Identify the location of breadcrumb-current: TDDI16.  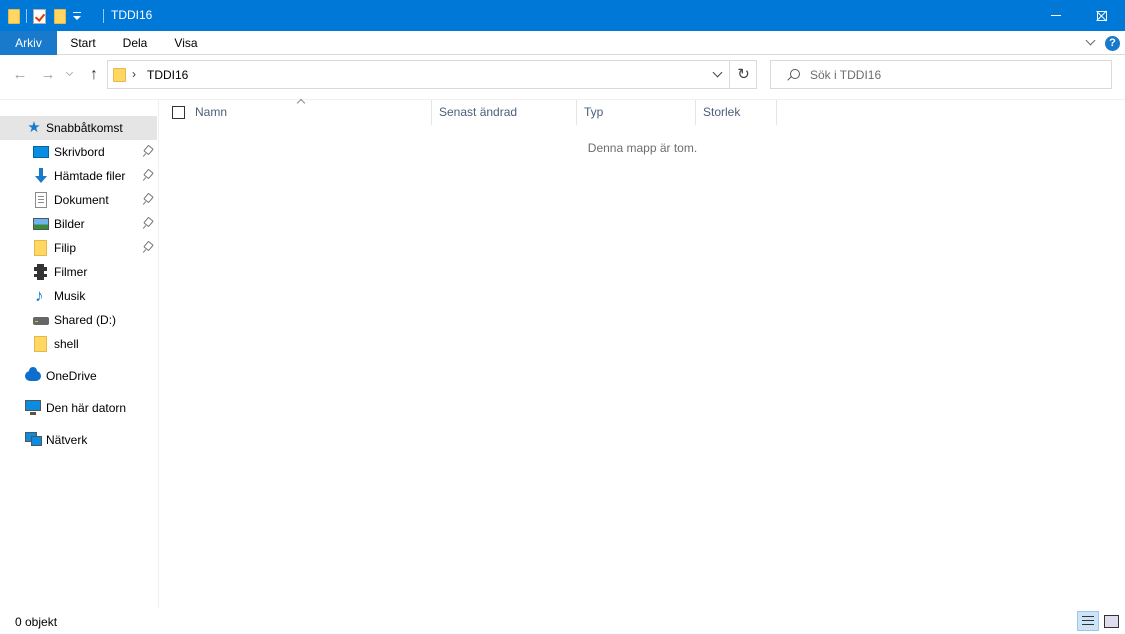
(167, 75).